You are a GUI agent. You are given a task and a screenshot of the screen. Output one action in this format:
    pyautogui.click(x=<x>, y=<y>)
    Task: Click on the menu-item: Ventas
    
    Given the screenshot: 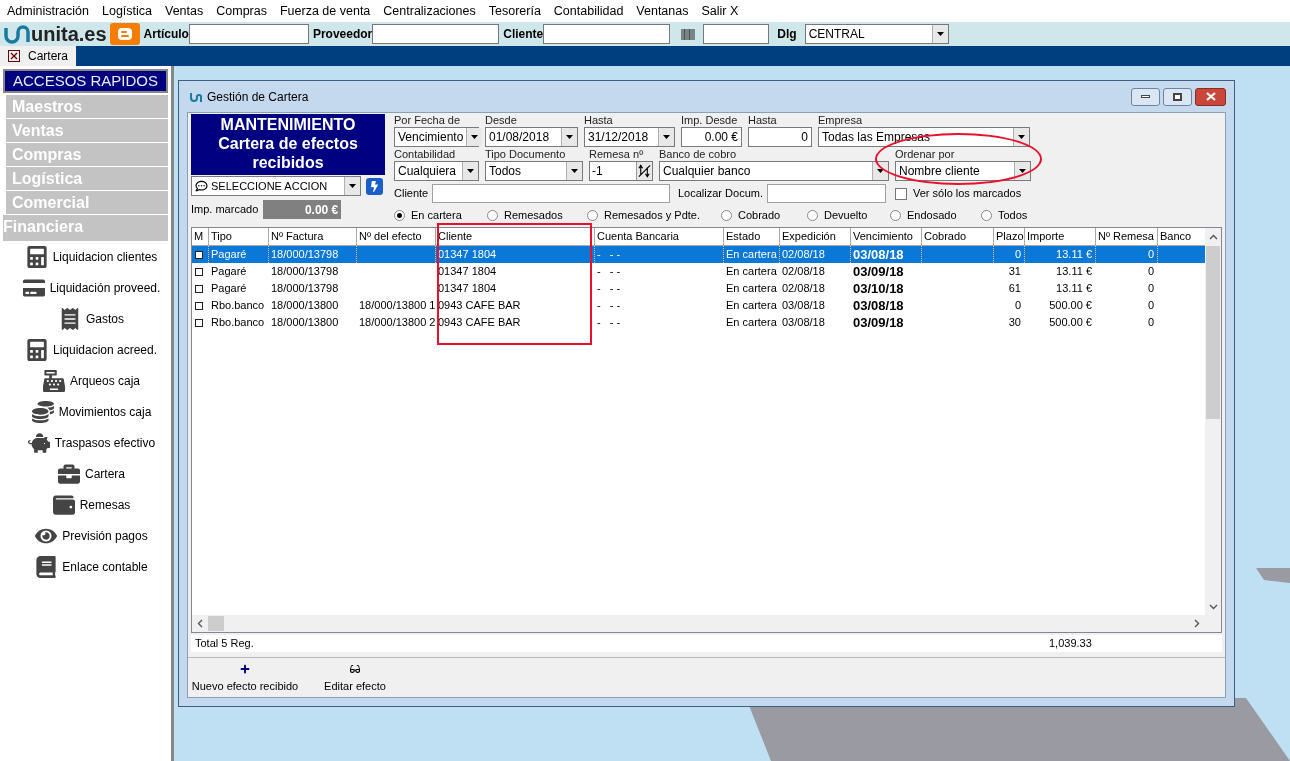 What is the action you would take?
    pyautogui.click(x=184, y=11)
    